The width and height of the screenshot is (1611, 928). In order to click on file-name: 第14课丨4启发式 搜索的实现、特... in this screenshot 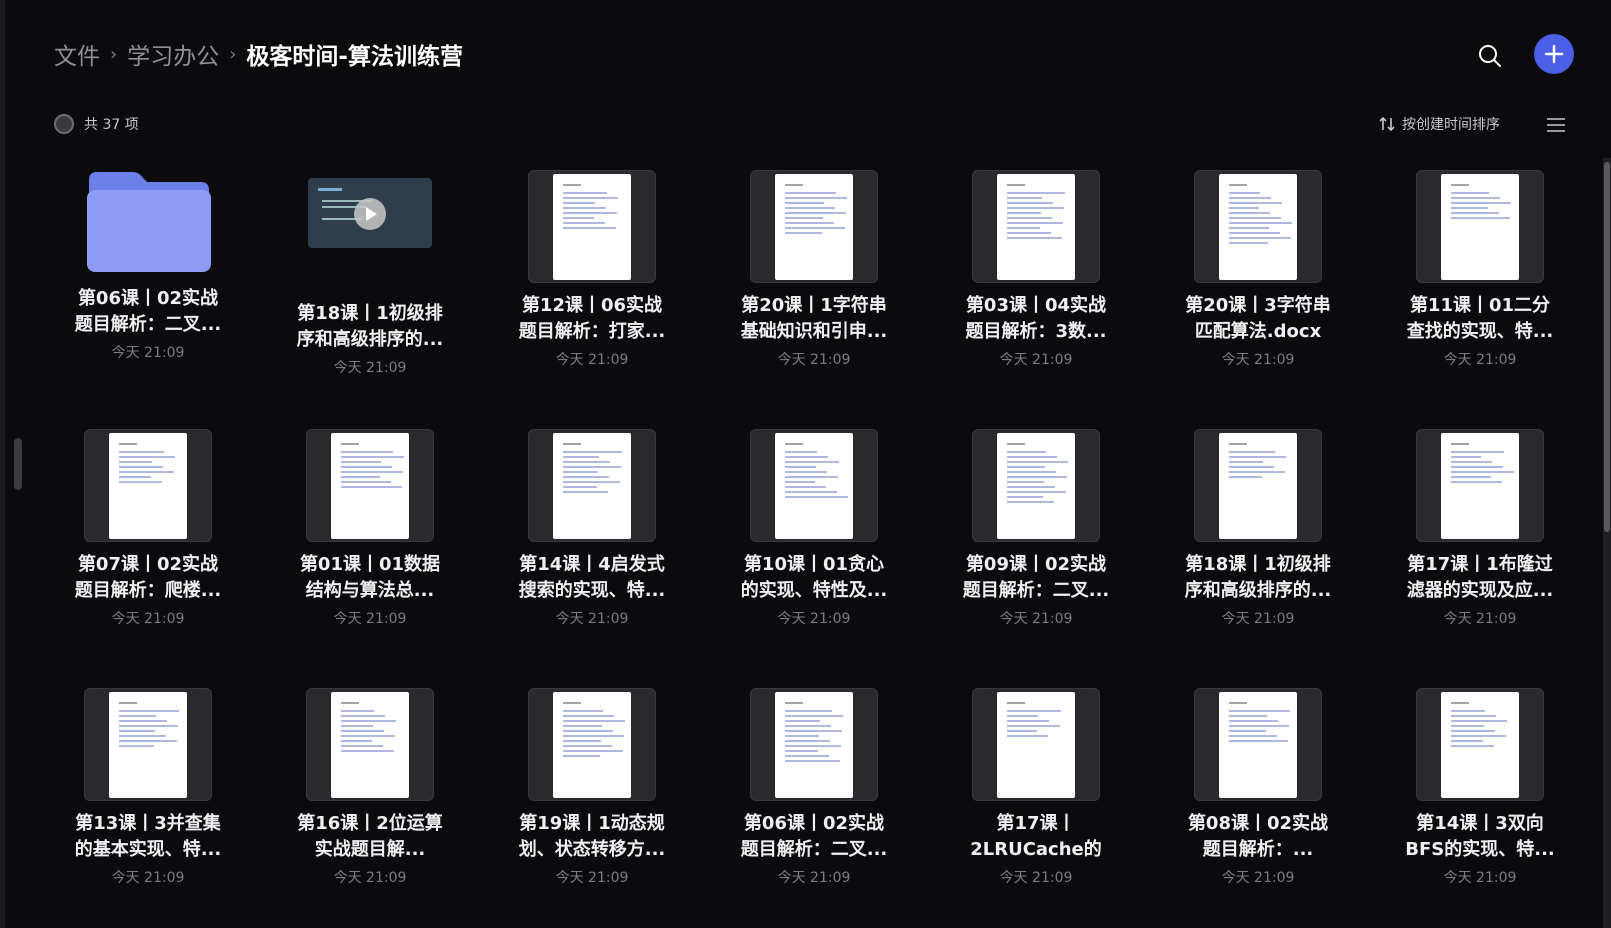, I will do `click(592, 578)`.